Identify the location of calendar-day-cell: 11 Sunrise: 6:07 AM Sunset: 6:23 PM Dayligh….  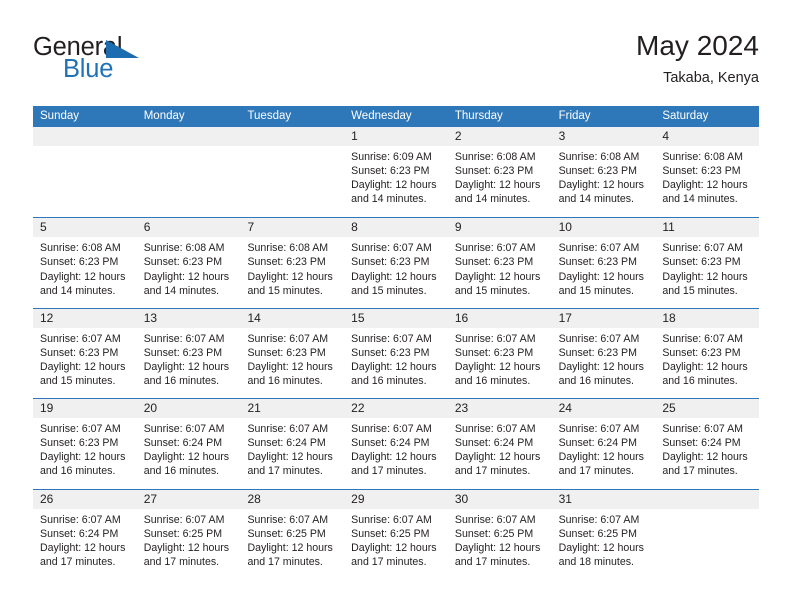
(707, 262).